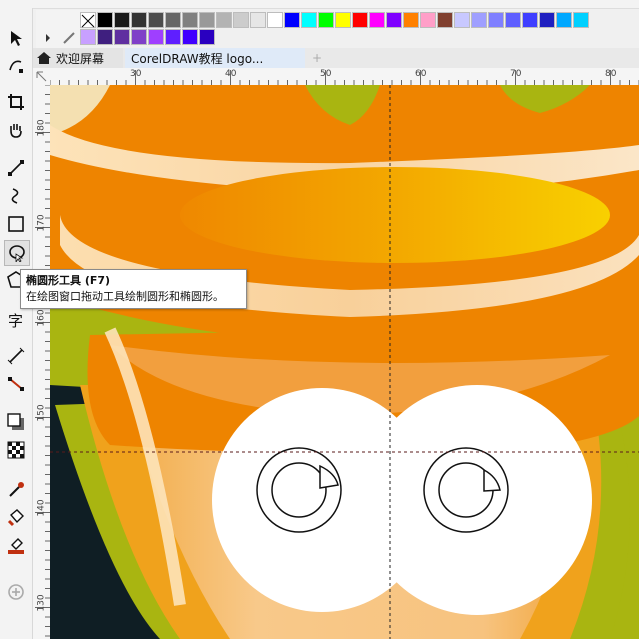 This screenshot has height=639, width=639. Describe the element at coordinates (41, 223) in the screenshot. I see `ruler-label: 170` at that location.